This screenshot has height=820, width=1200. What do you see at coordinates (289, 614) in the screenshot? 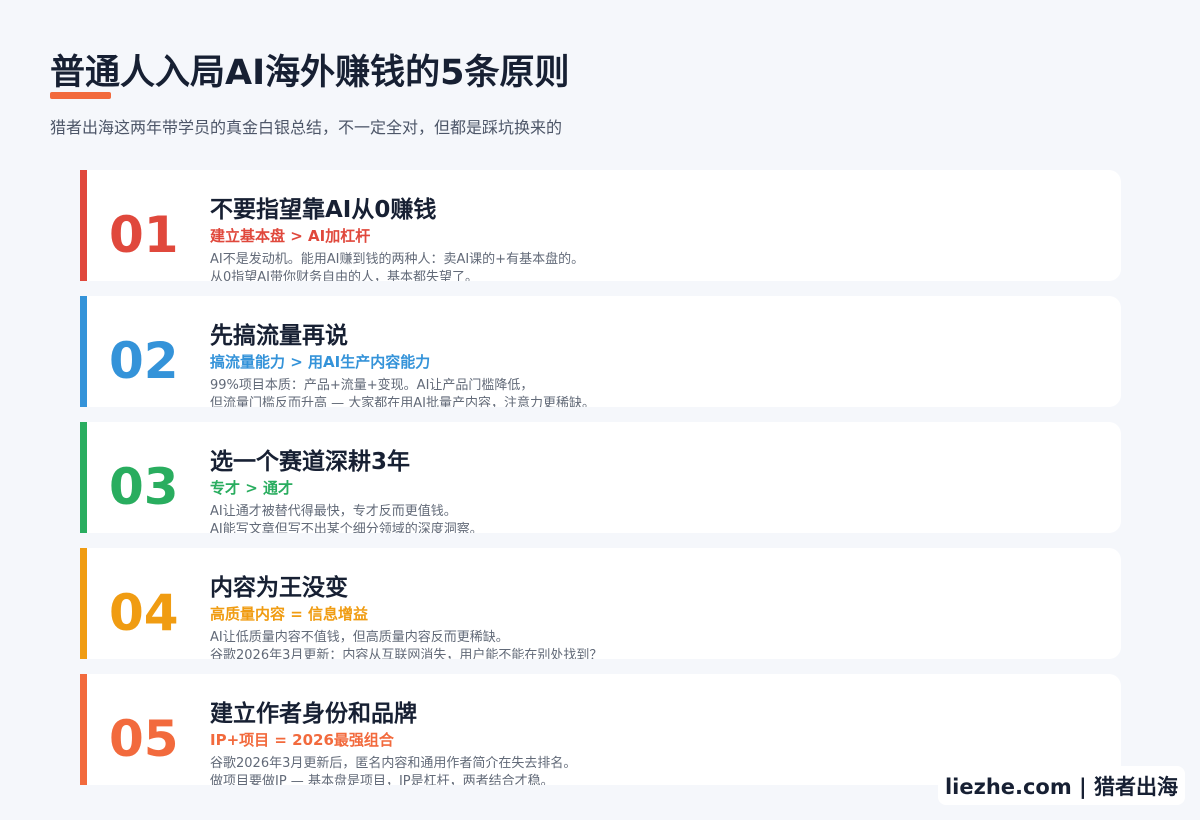
I see `principle-tagline: 高质量内容 = 信息增益` at bounding box center [289, 614].